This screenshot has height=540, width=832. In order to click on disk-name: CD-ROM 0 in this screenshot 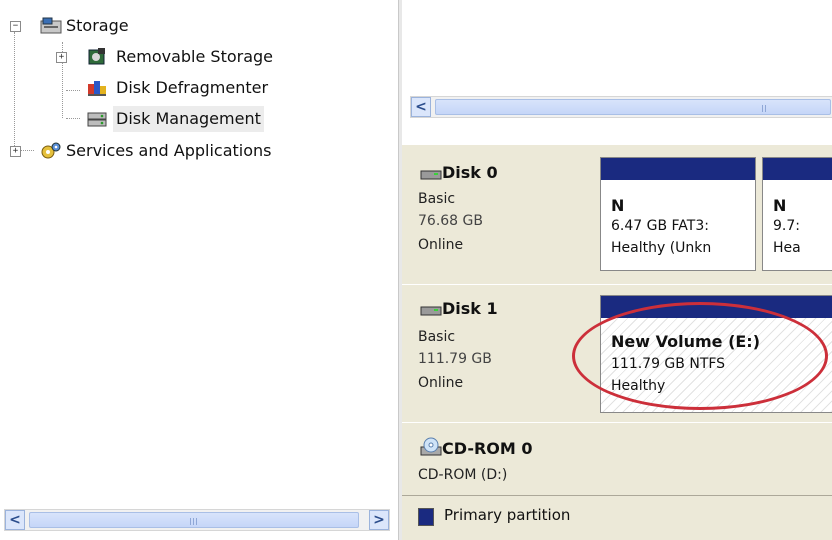, I will do `click(487, 448)`.